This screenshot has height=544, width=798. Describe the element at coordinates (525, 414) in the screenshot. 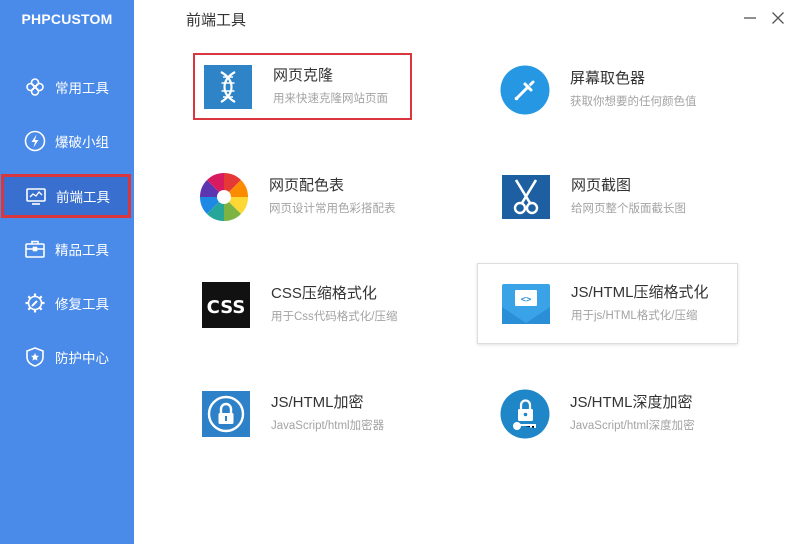

I see `lock-key-icon` at that location.